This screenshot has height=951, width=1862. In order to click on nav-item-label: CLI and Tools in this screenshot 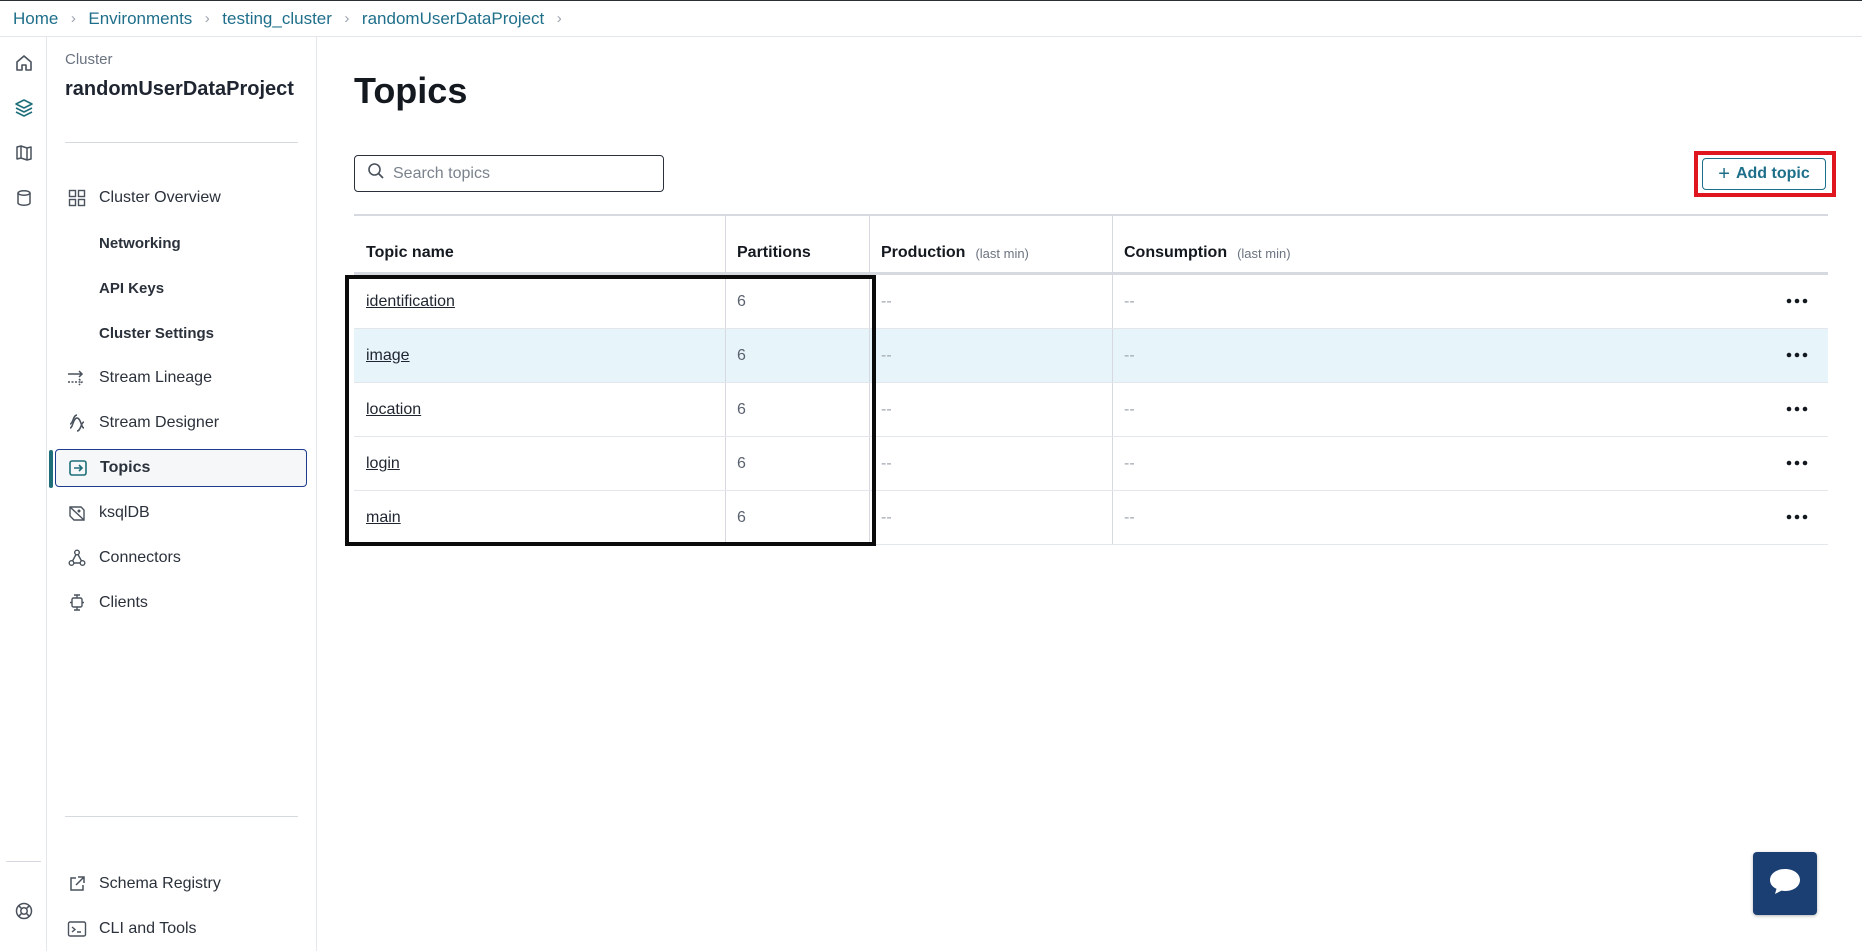, I will do `click(148, 928)`.